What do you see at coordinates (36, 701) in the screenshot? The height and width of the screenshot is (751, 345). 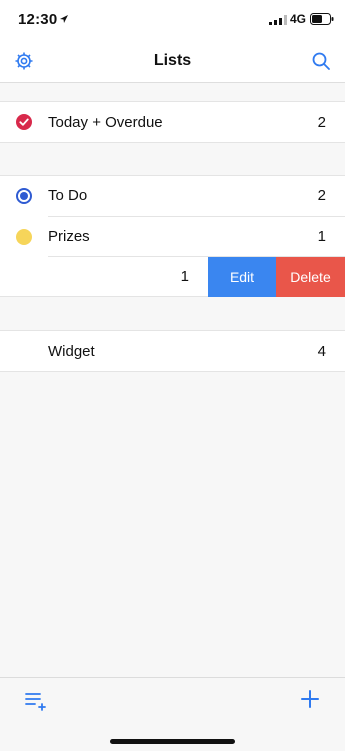 I see `new-list-icon` at bounding box center [36, 701].